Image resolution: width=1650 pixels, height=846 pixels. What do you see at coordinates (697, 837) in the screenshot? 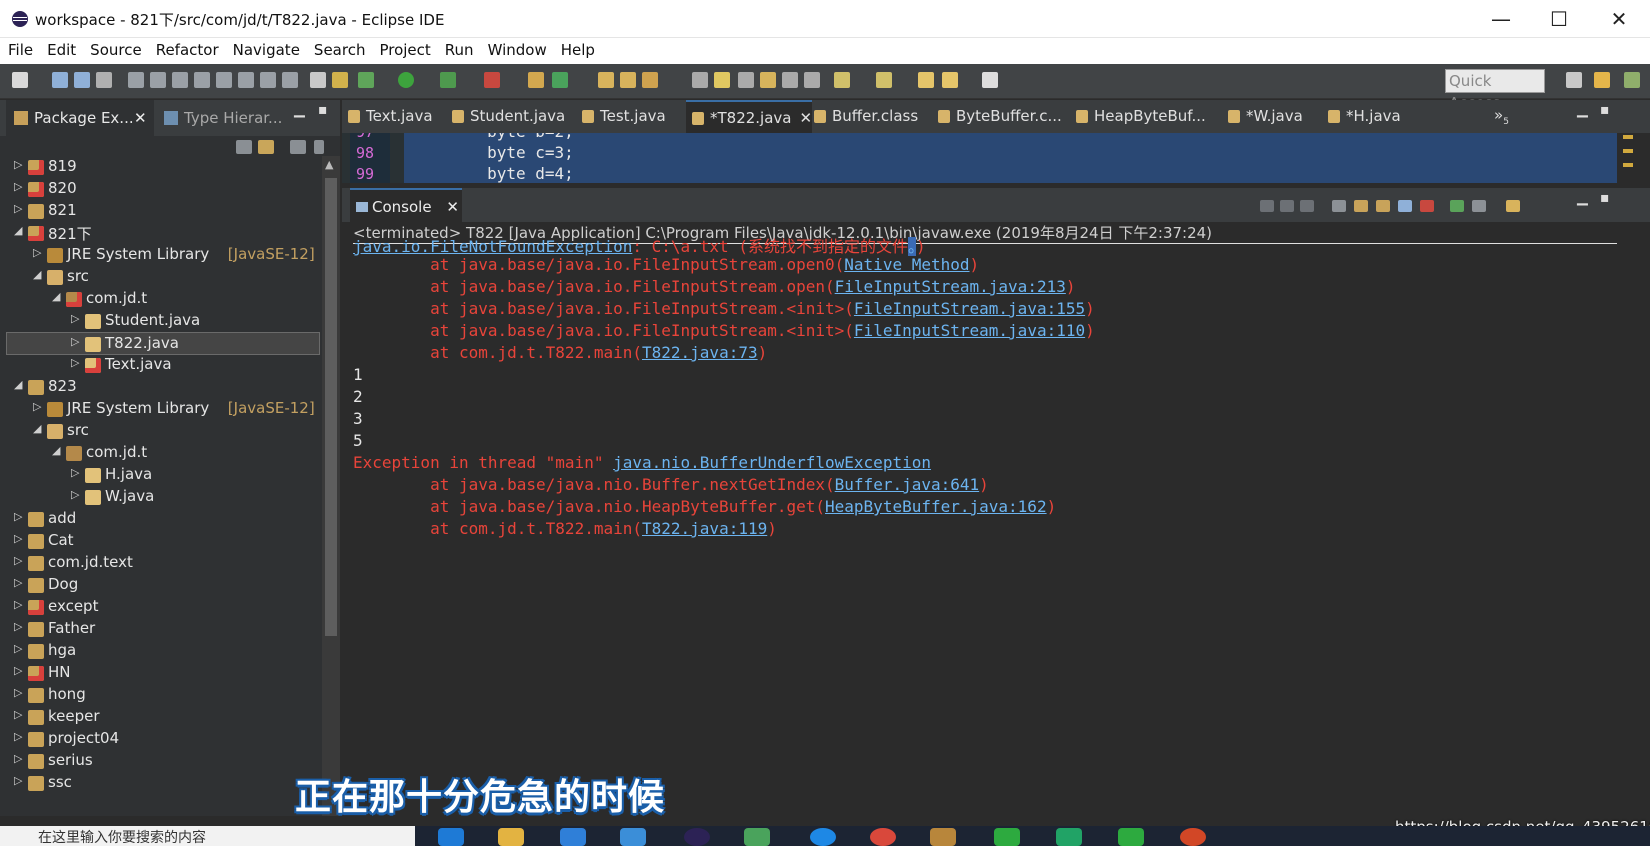
I see `eclipse-taskbar-icon` at bounding box center [697, 837].